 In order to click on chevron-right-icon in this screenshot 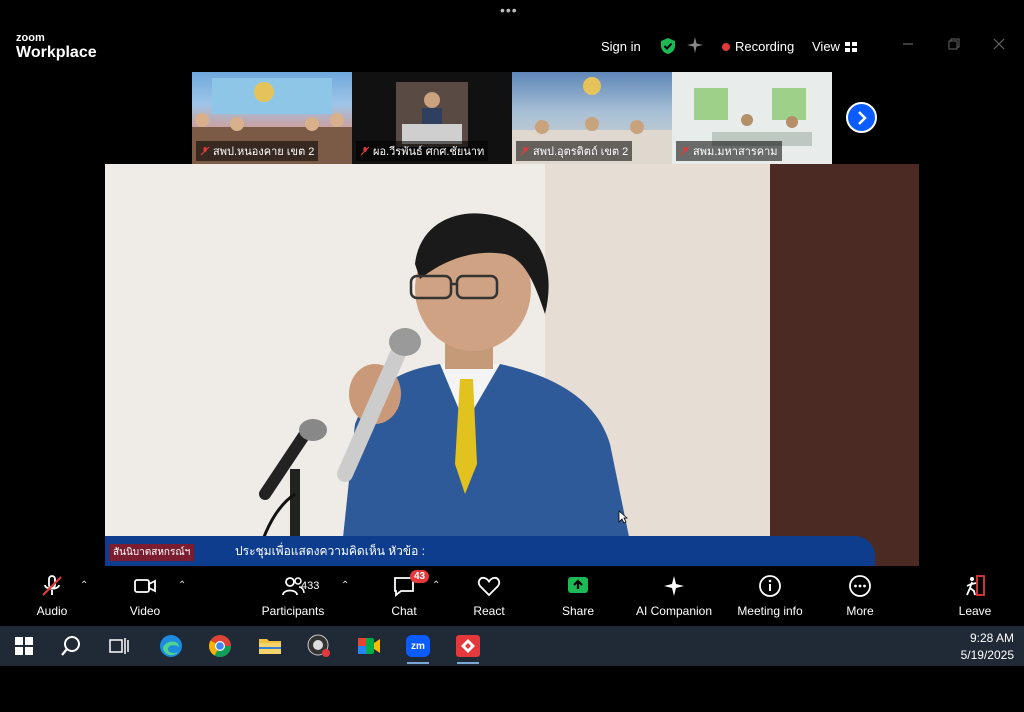, I will do `click(862, 117)`.